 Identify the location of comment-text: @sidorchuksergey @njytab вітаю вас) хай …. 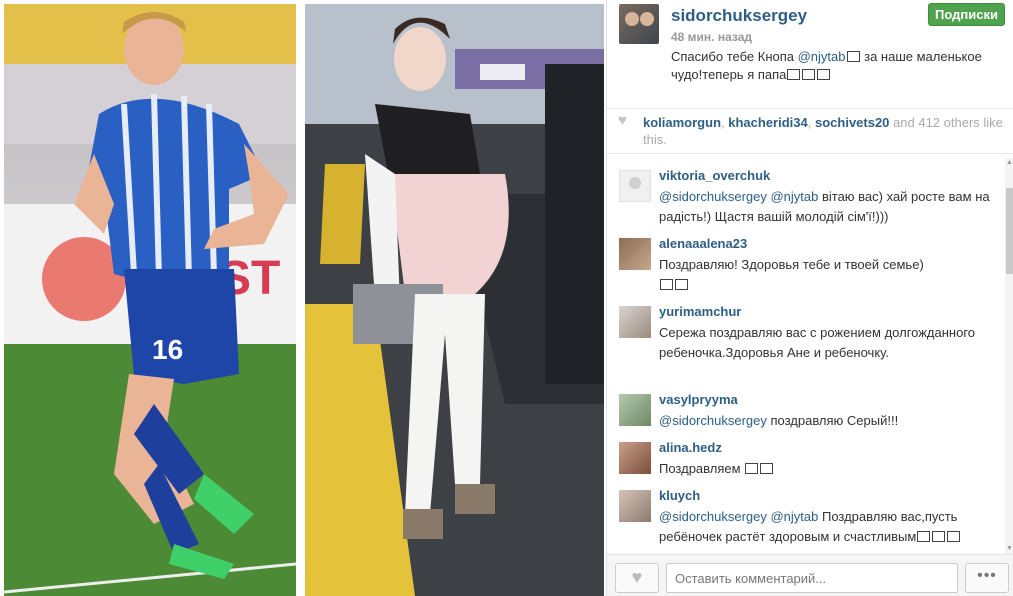
(829, 207).